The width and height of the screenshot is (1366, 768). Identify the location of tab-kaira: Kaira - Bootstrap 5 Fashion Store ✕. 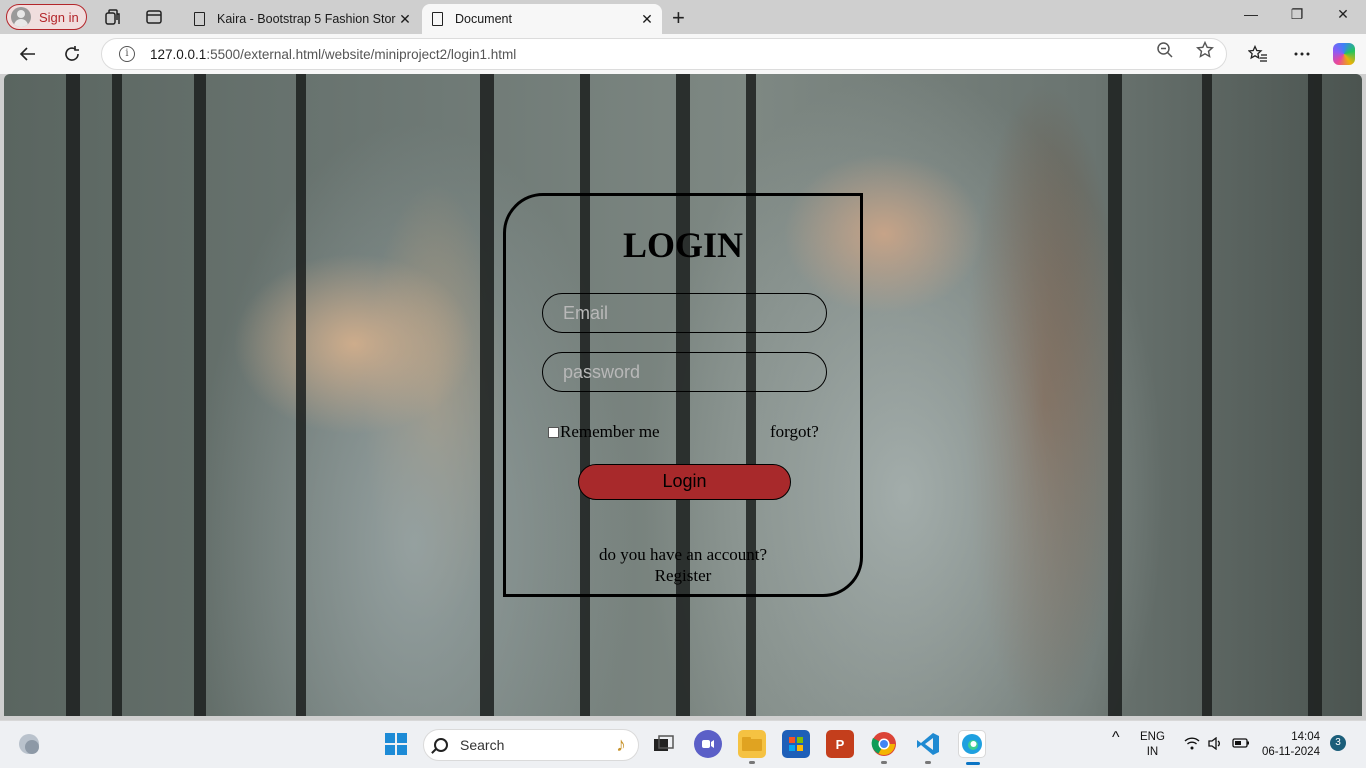
(302, 19).